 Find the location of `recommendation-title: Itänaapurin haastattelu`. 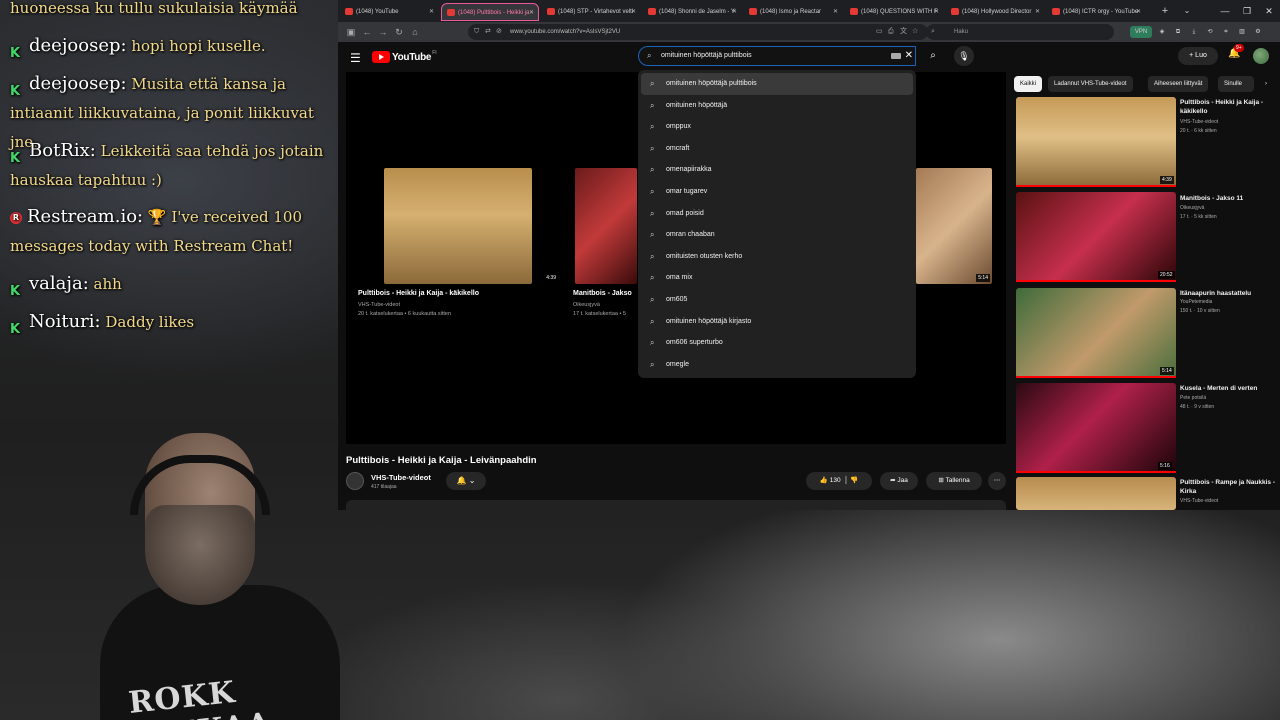

recommendation-title: Itänaapurin haastattelu is located at coordinates (1228, 293).